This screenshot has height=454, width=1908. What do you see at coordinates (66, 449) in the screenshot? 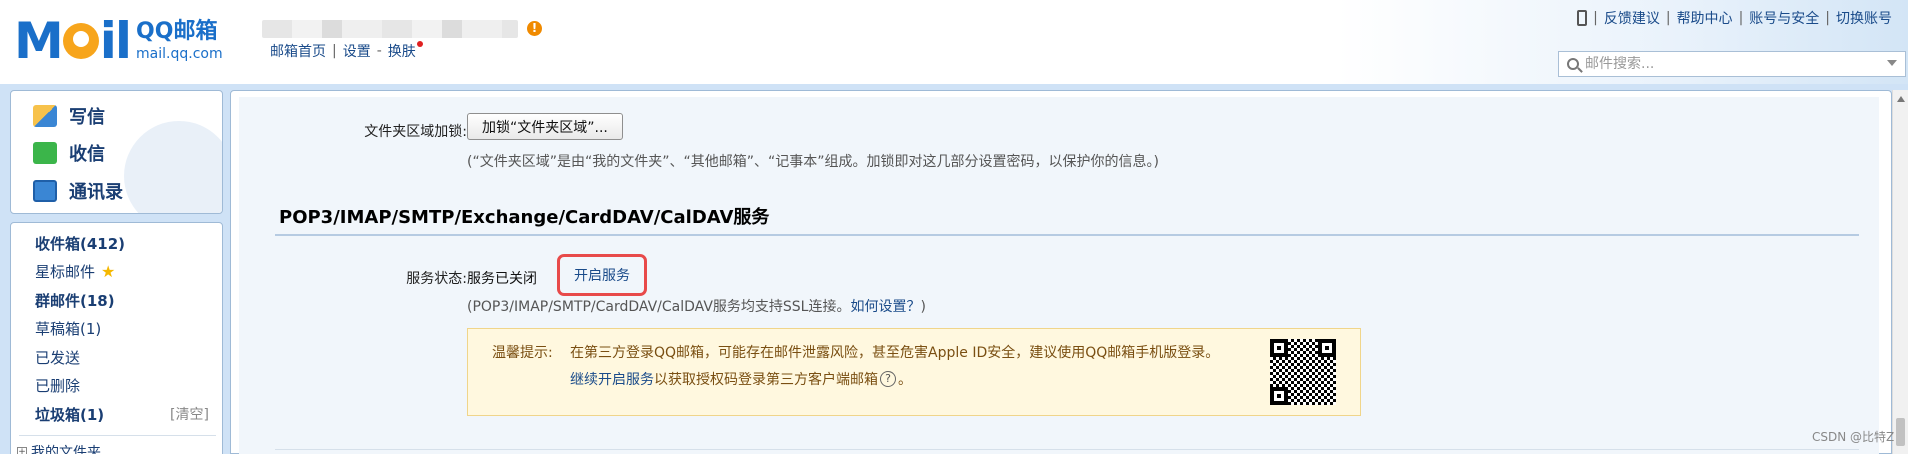
I see `my-folders-label: 我的文件夹` at bounding box center [66, 449].